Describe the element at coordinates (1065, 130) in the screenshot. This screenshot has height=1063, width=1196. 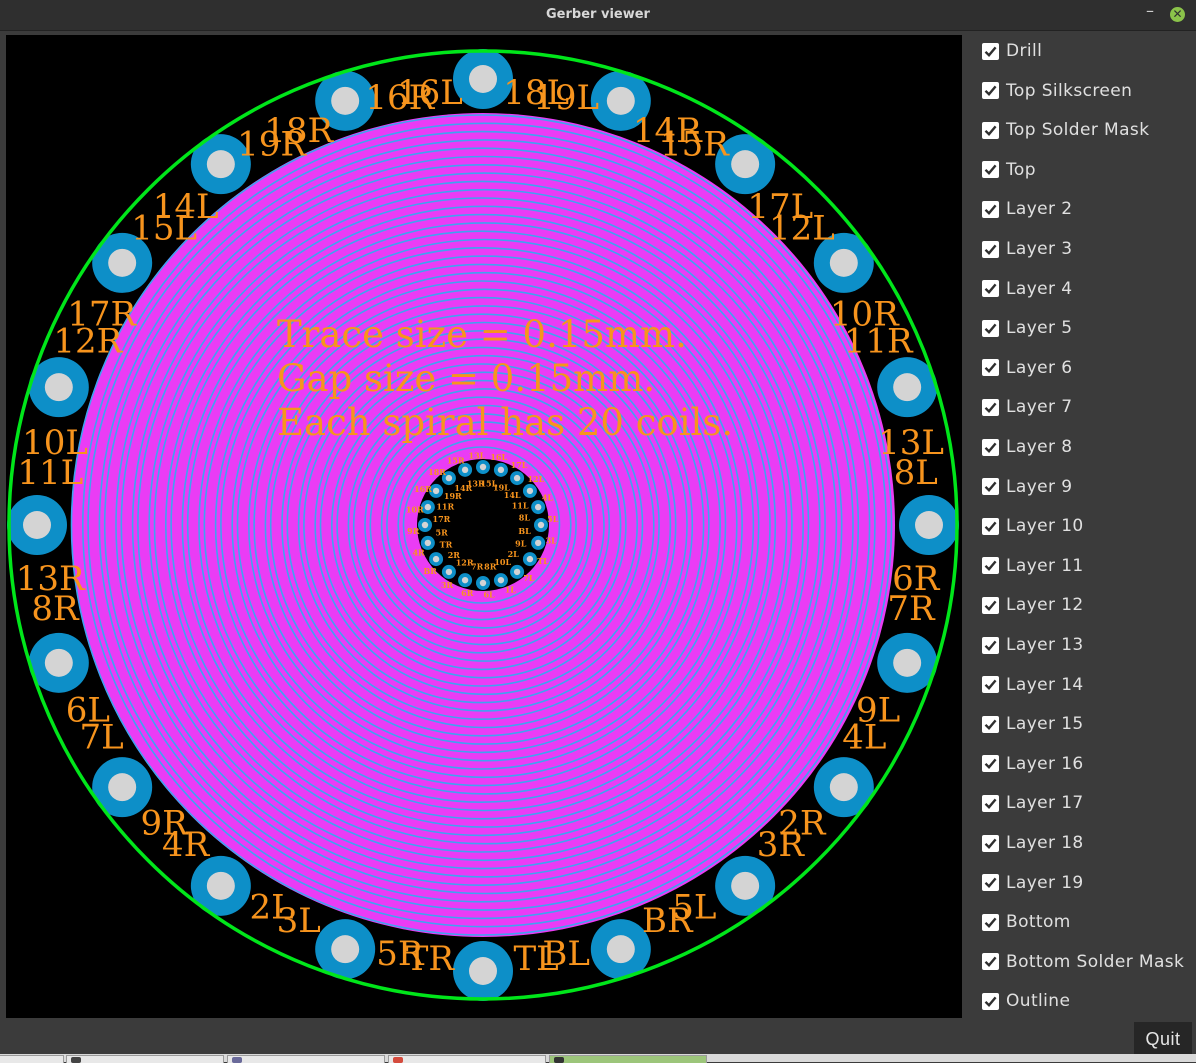
I see `layer-toggle-top-solder-mask: Top Solder Mask` at that location.